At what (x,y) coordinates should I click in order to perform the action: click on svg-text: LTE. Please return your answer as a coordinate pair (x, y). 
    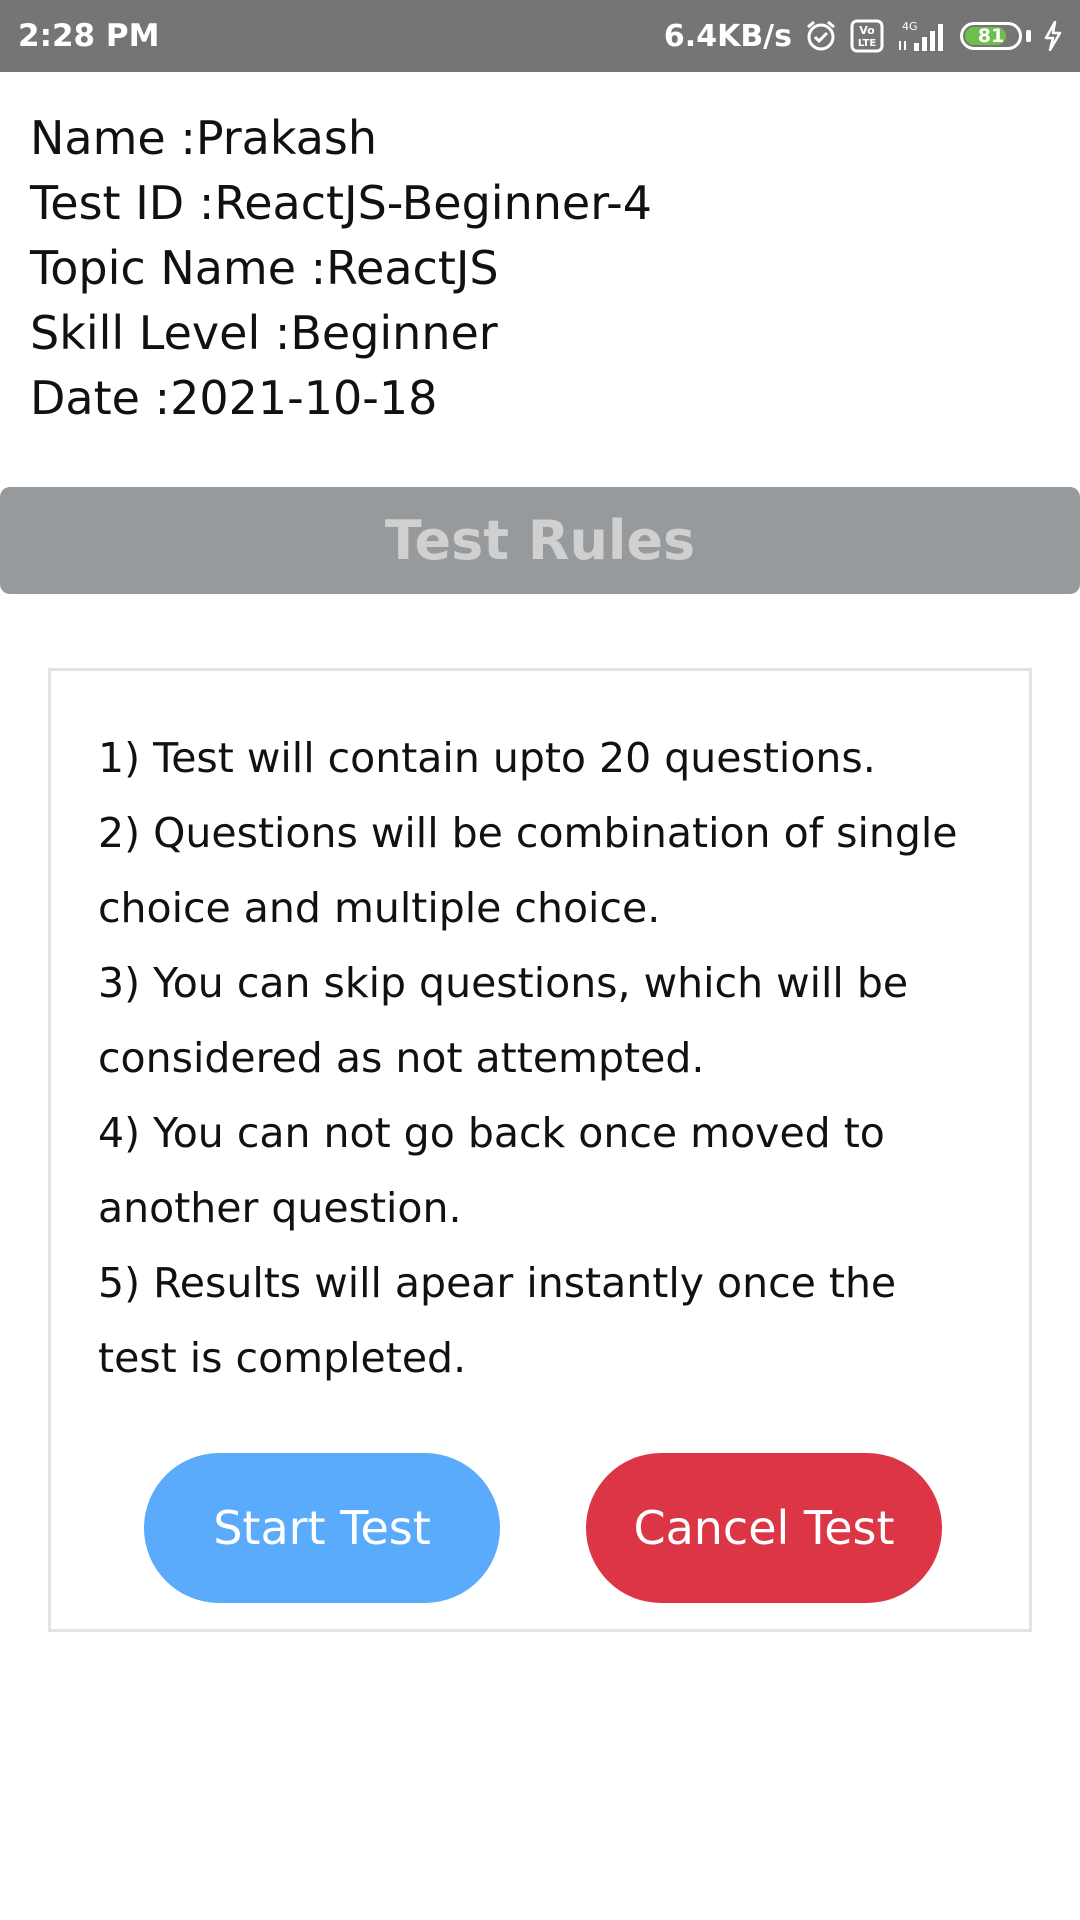
    Looking at the image, I should click on (867, 43).